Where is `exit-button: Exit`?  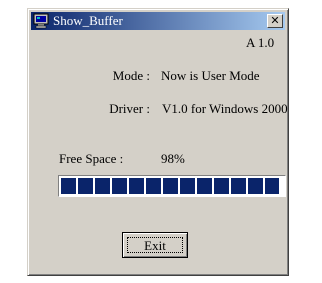 exit-button: Exit is located at coordinates (155, 245).